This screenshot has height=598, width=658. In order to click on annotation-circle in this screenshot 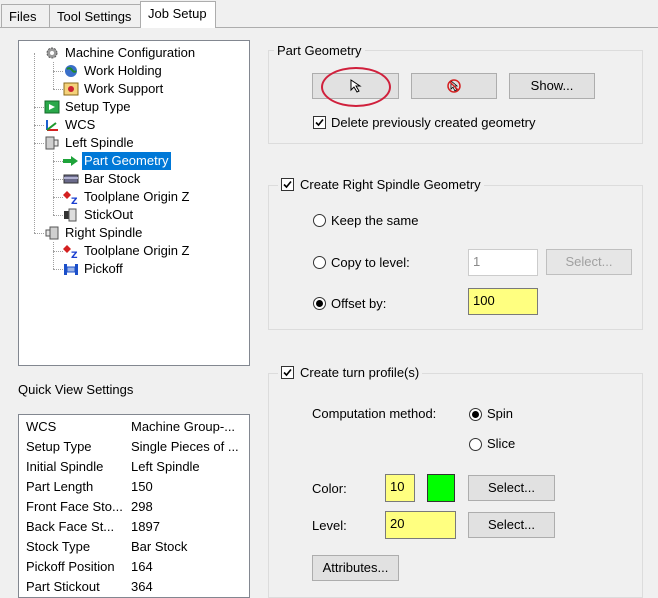, I will do `click(356, 87)`.